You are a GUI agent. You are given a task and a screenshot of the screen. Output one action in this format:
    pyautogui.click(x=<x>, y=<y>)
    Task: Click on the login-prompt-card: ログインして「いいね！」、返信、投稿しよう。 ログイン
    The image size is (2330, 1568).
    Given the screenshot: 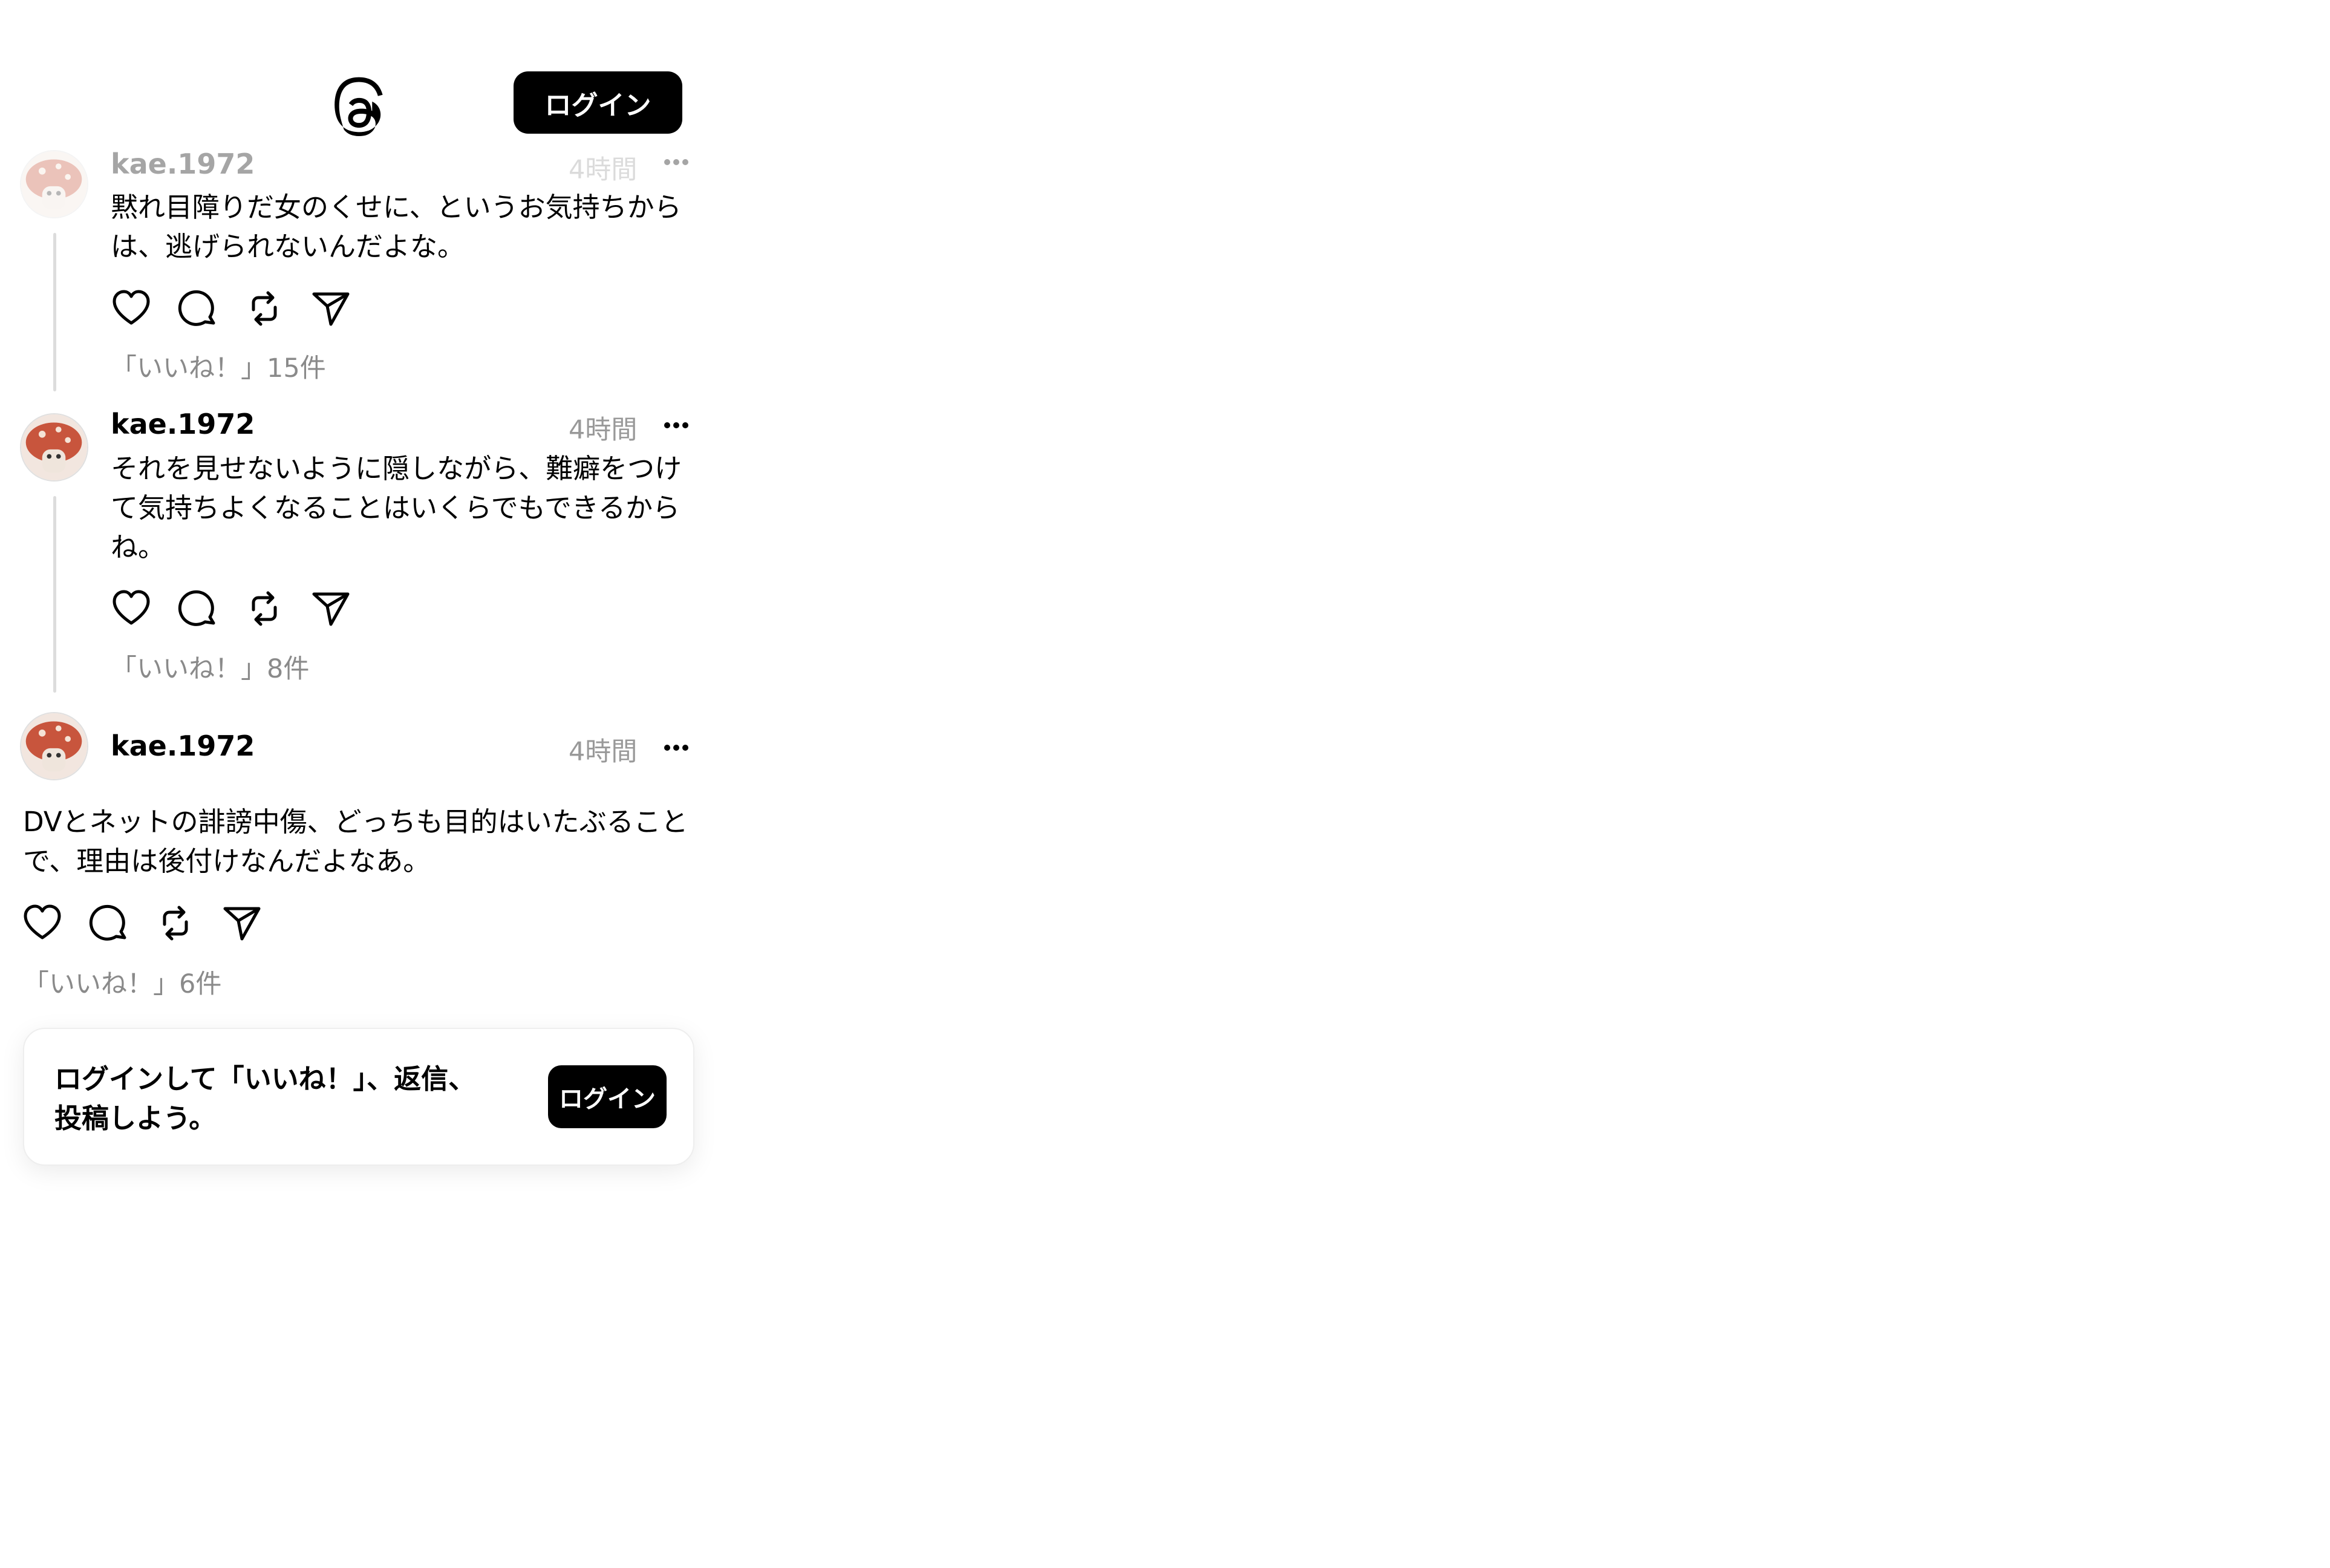 What is the action you would take?
    pyautogui.click(x=359, y=1097)
    